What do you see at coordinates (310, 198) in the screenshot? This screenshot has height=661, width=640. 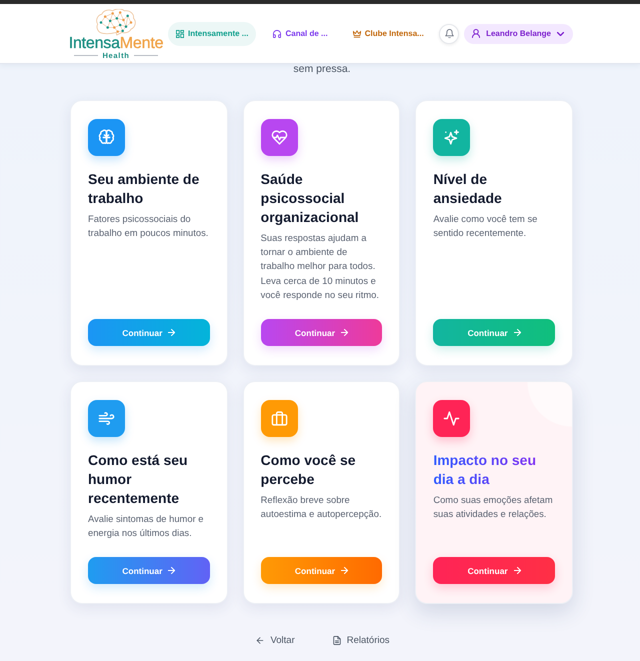 I see `card-title: Saúde psicossocial organizacional` at bounding box center [310, 198].